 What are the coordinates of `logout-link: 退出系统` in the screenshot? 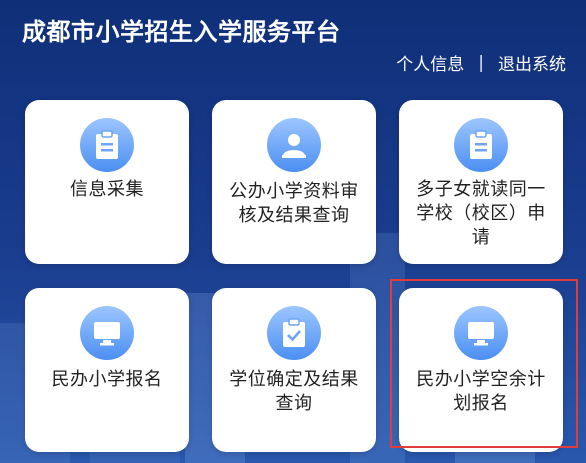 It's located at (532, 62).